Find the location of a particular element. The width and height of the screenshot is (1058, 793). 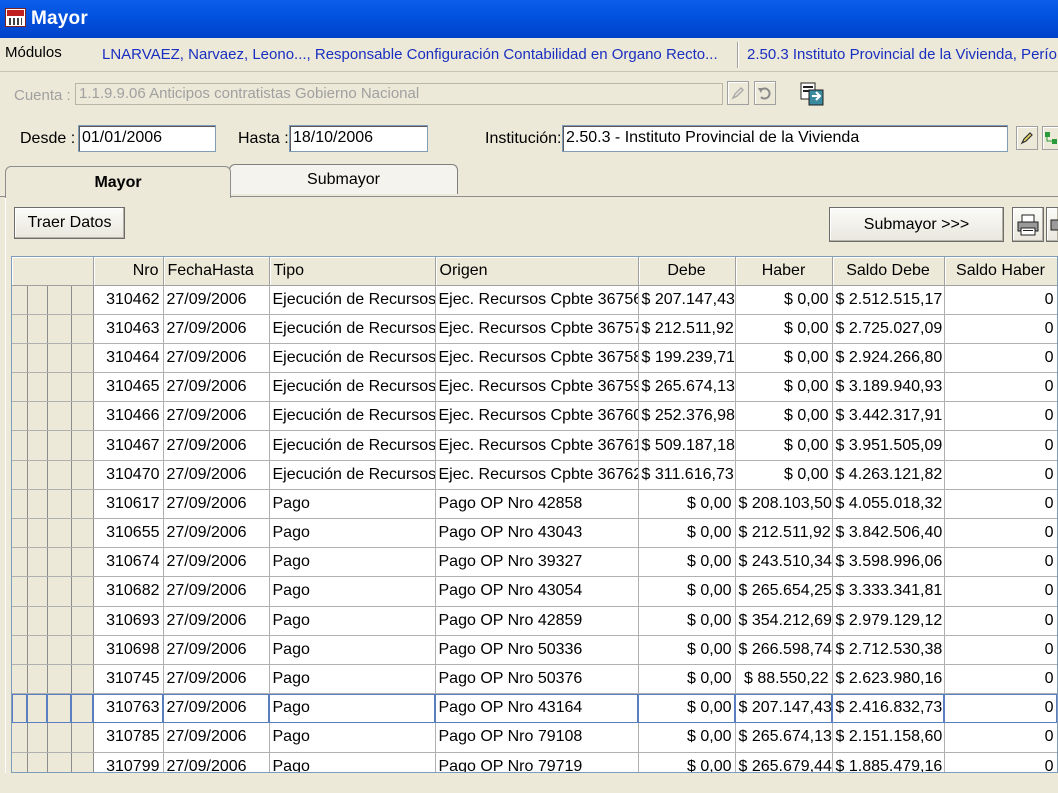

table-cell: $ 265.679,44 is located at coordinates (784, 762).